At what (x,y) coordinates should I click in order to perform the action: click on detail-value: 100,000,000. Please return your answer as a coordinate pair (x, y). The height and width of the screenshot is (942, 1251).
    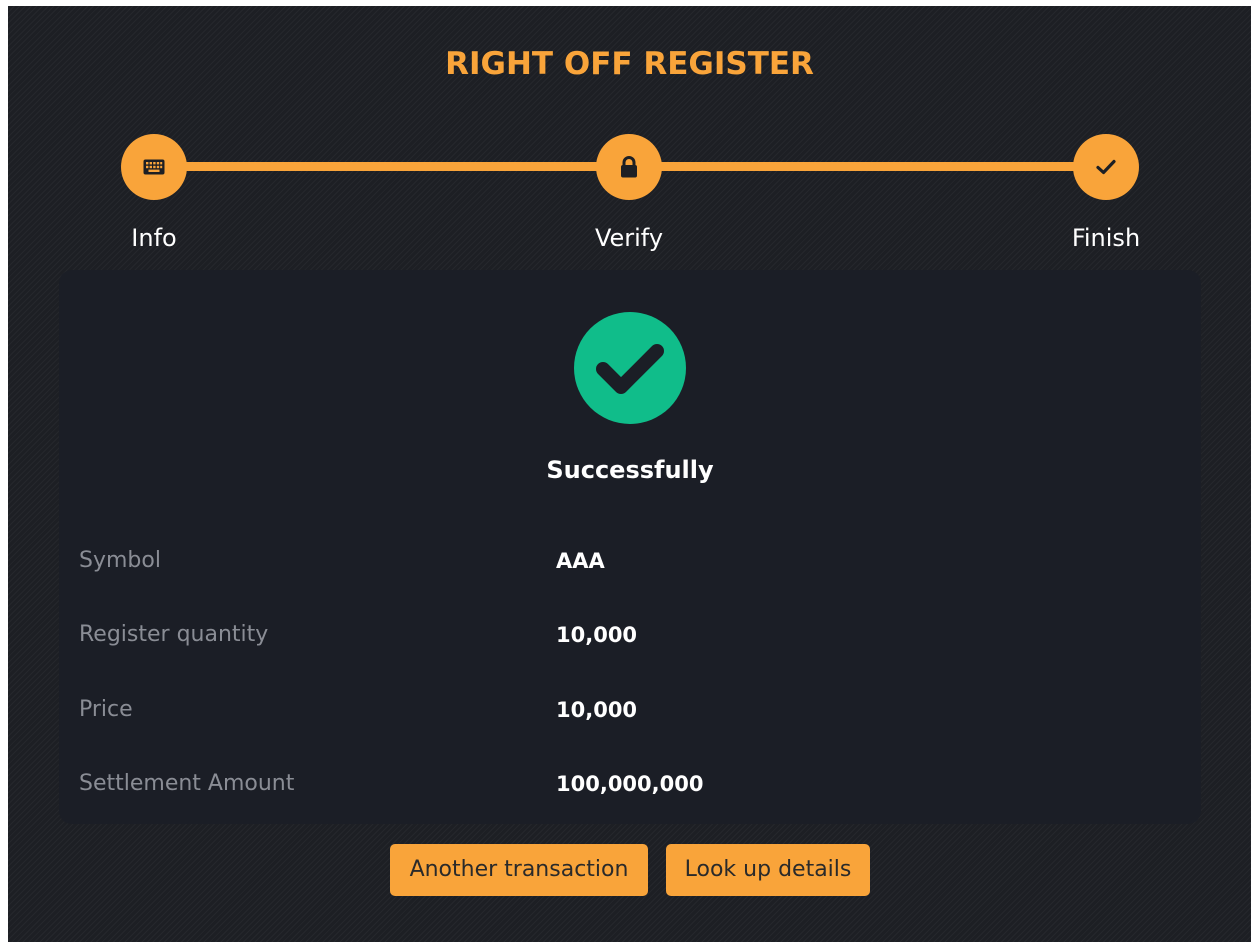
    Looking at the image, I should click on (630, 784).